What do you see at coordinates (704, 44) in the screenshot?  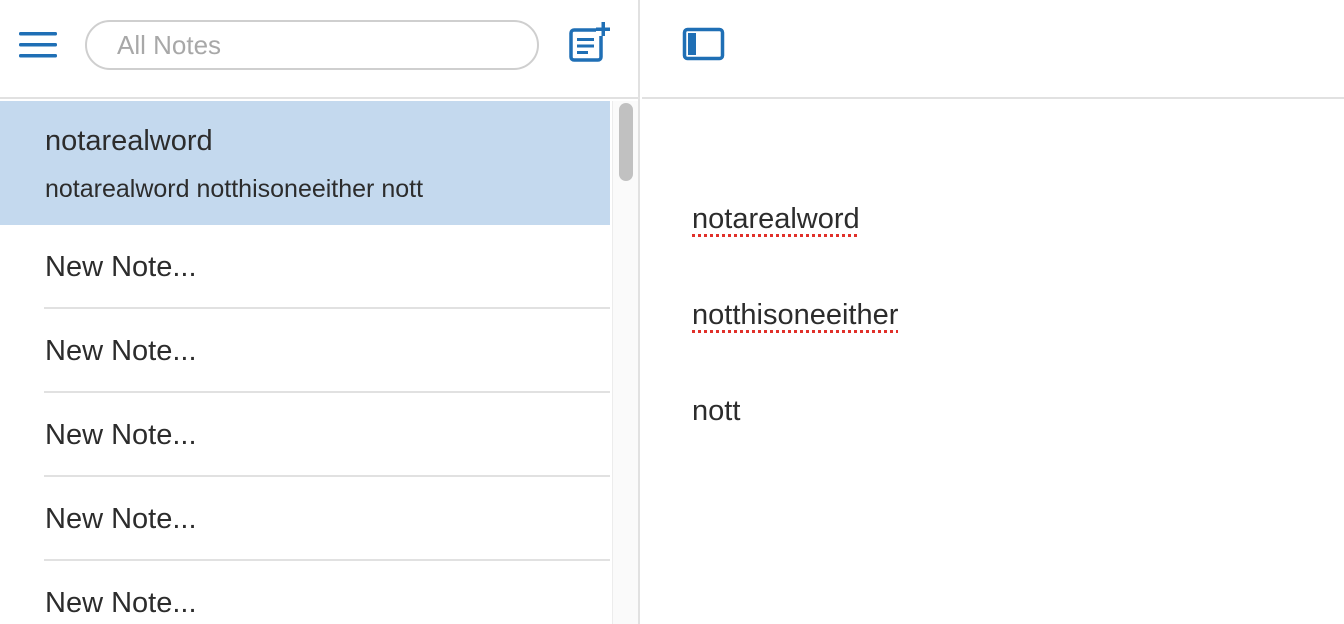 I see `sidebar-toggle-icon` at bounding box center [704, 44].